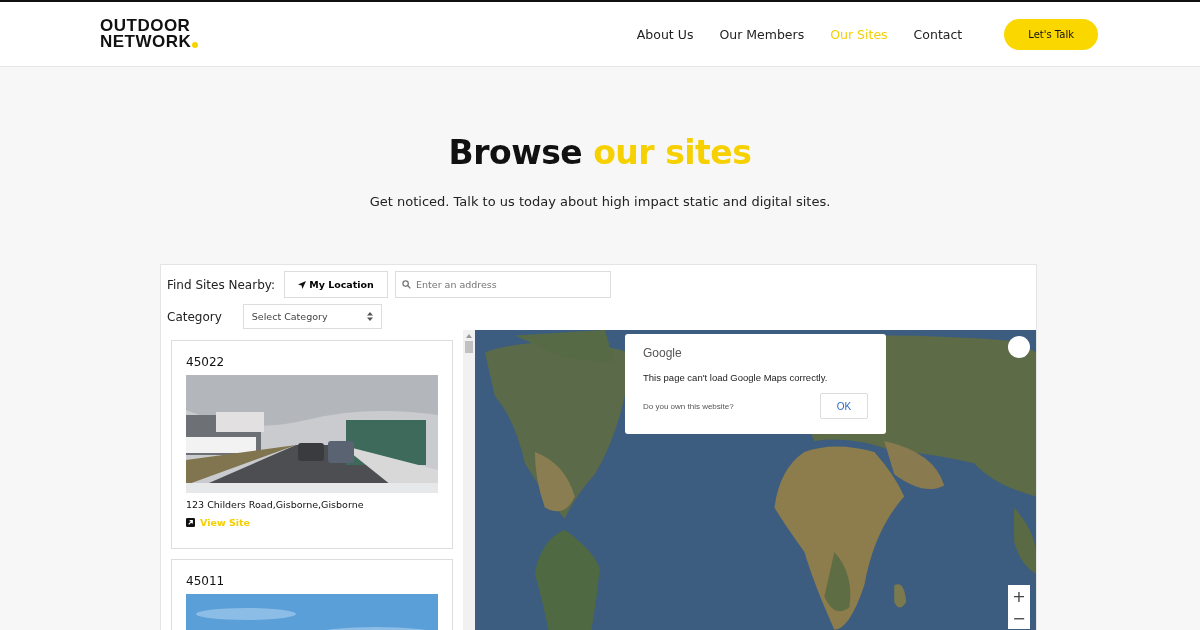 This screenshot has width=1200, height=630. Describe the element at coordinates (369, 316) in the screenshot. I see `sort-caret-icon` at that location.